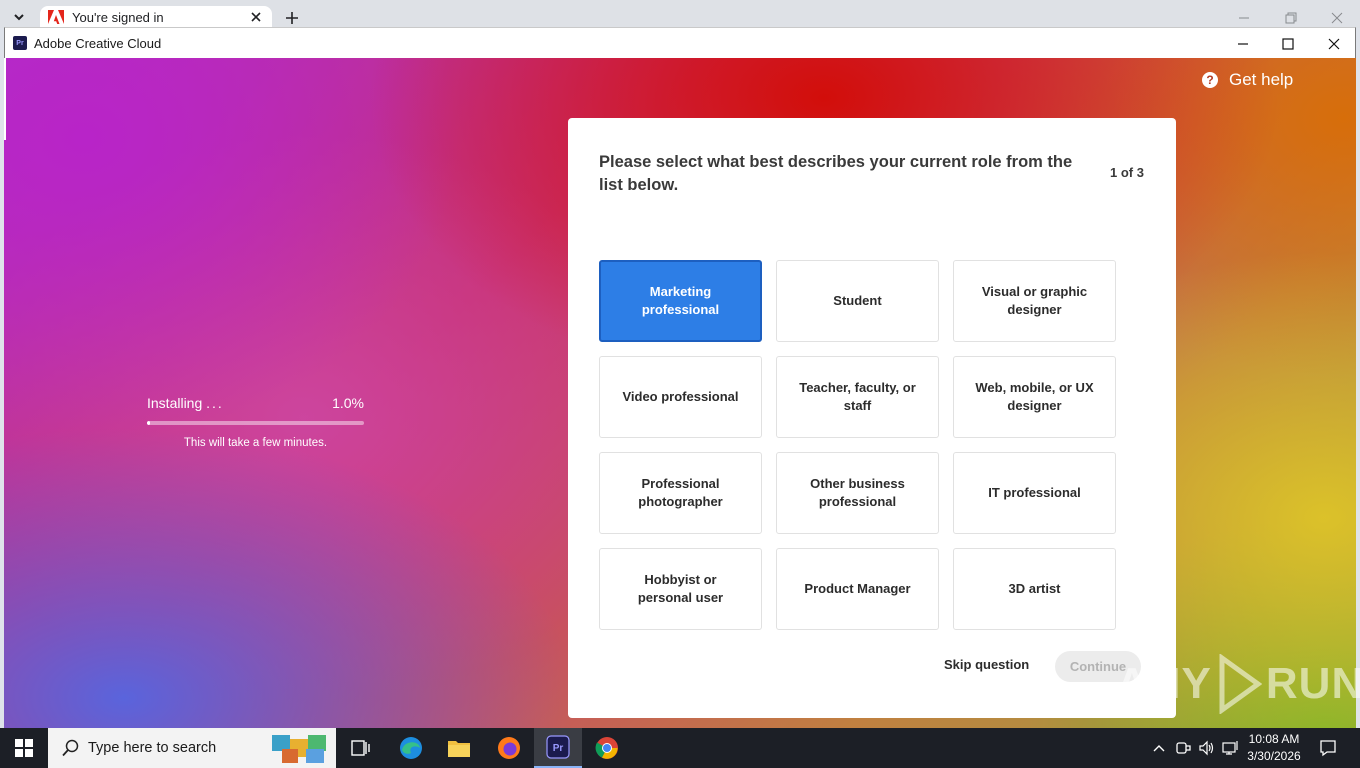 This screenshot has width=1360, height=768. Describe the element at coordinates (299, 749) in the screenshot. I see `puzzle-pieces-icon` at that location.